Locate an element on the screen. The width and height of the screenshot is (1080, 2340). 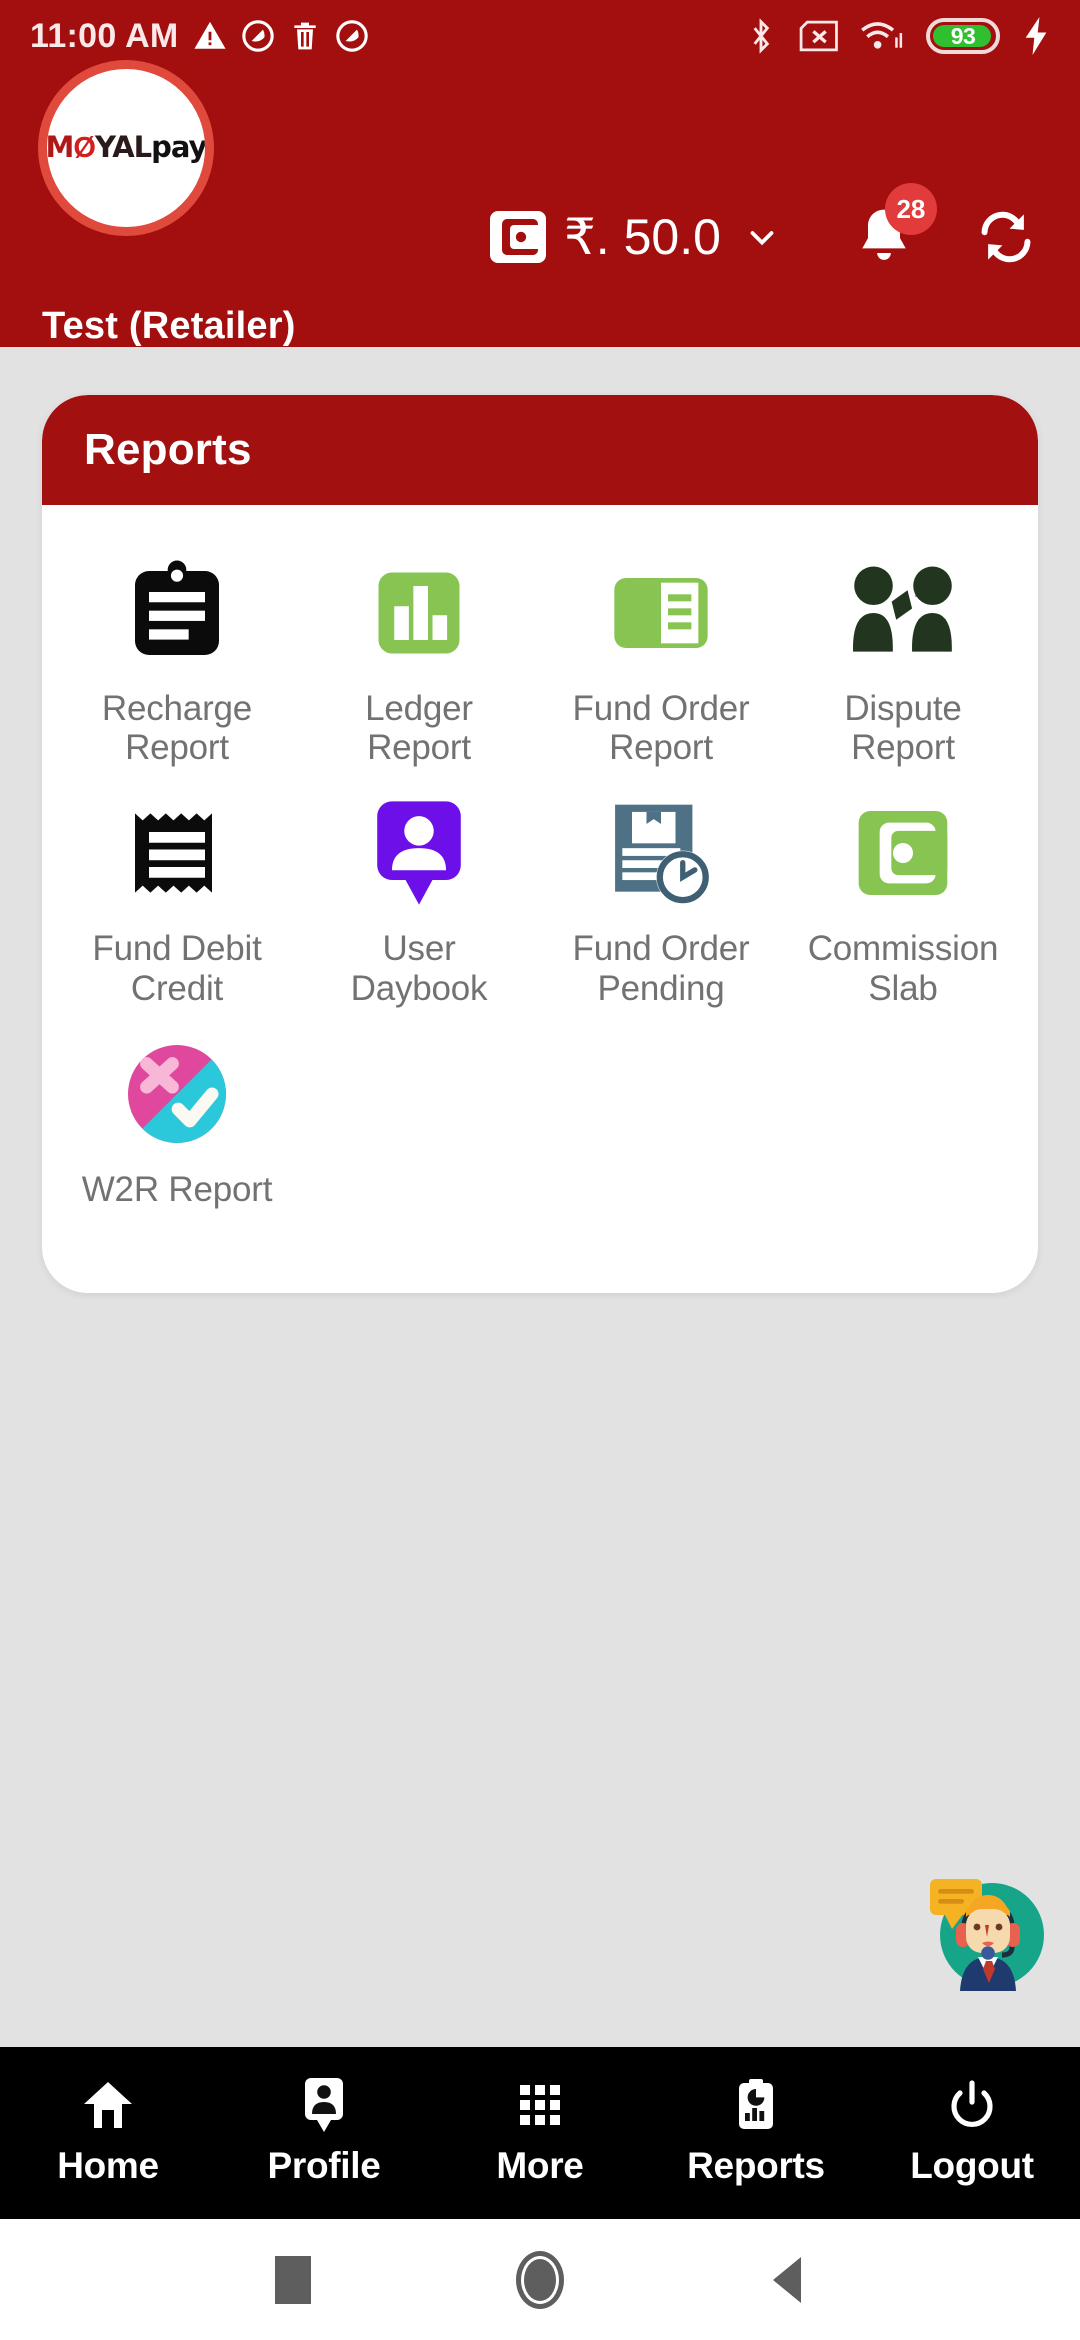
header-actions: ₹. 50.0 28 is located at coordinates (771, 232).